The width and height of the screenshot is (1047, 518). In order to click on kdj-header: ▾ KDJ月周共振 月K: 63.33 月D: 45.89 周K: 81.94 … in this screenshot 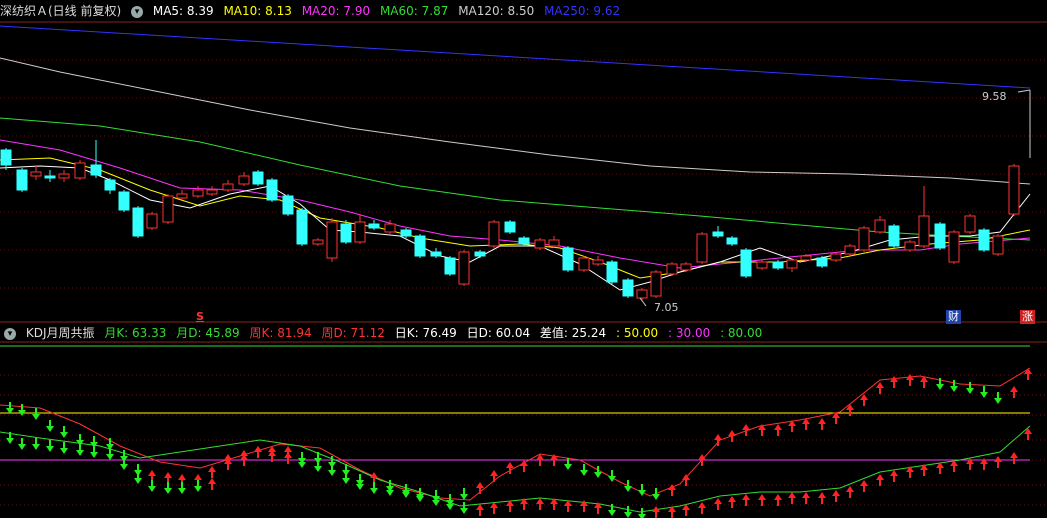, I will do `click(384, 333)`.